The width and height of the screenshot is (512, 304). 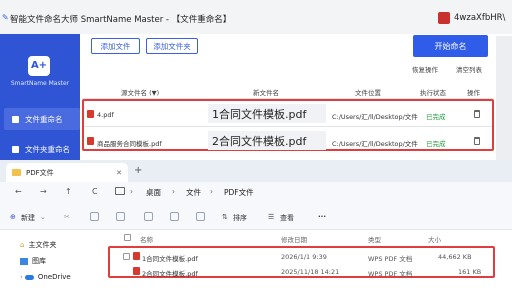 What do you see at coordinates (479, 18) in the screenshot?
I see `user-name: 4wzaXfbHR\` at bounding box center [479, 18].